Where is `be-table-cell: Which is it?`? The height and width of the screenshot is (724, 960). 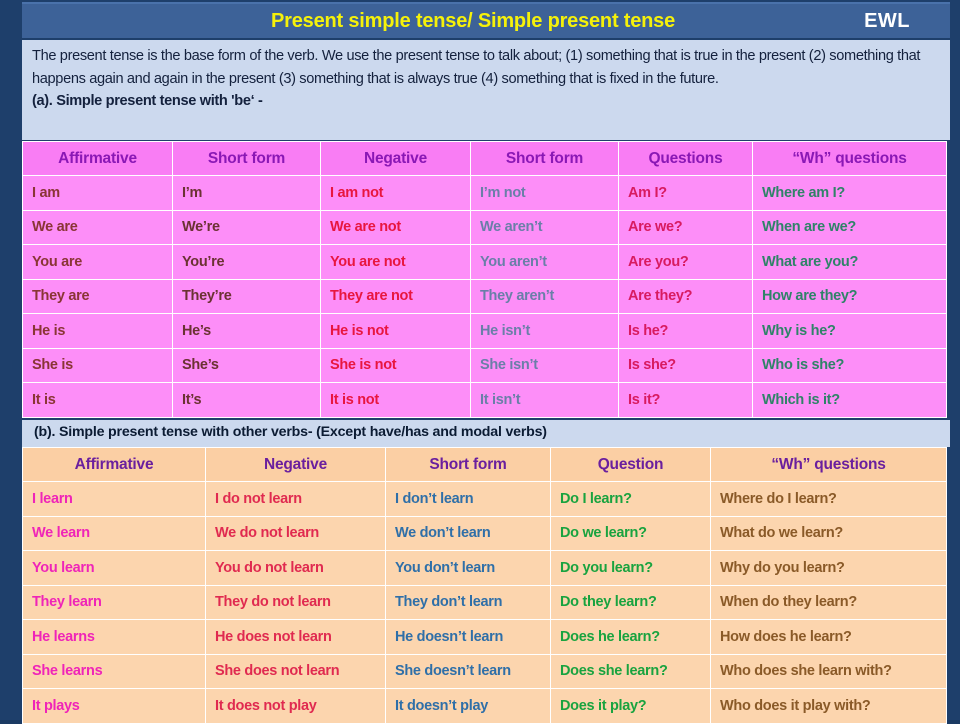
be-table-cell: Which is it? is located at coordinates (849, 400).